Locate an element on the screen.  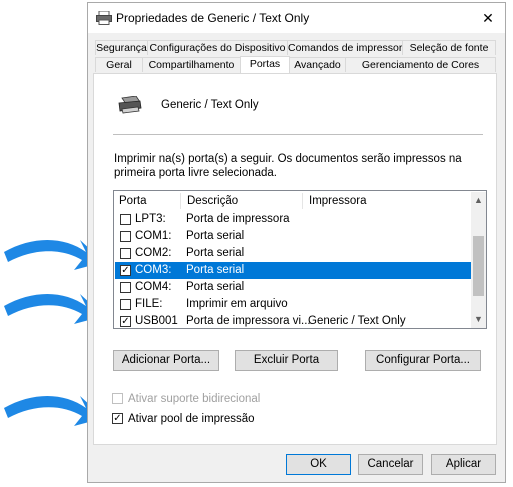
port-row: FILE: Imprimir em arquivo is located at coordinates (293, 304).